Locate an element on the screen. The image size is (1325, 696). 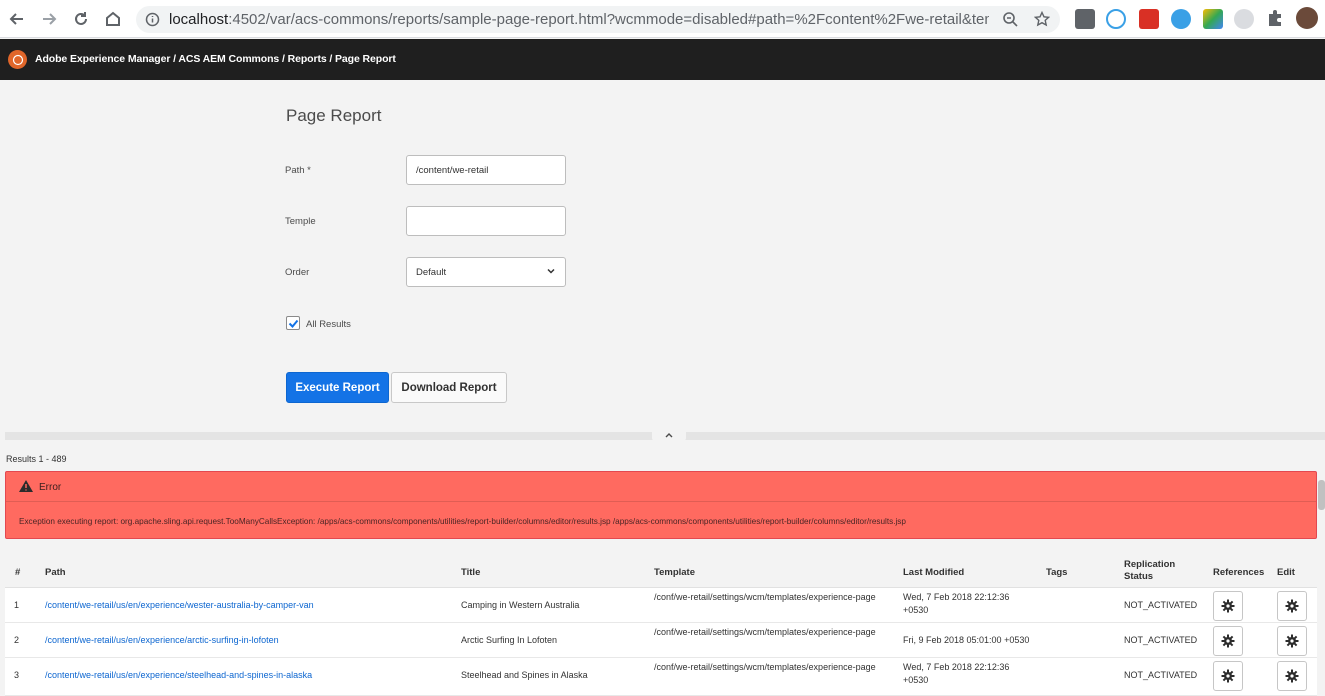
checkmark-icon is located at coordinates (293, 323).